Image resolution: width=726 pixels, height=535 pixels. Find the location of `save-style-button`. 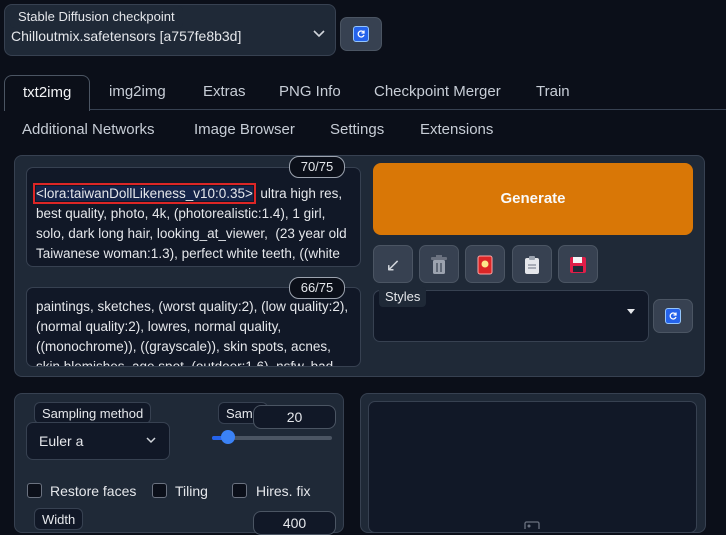

save-style-button is located at coordinates (578, 264).